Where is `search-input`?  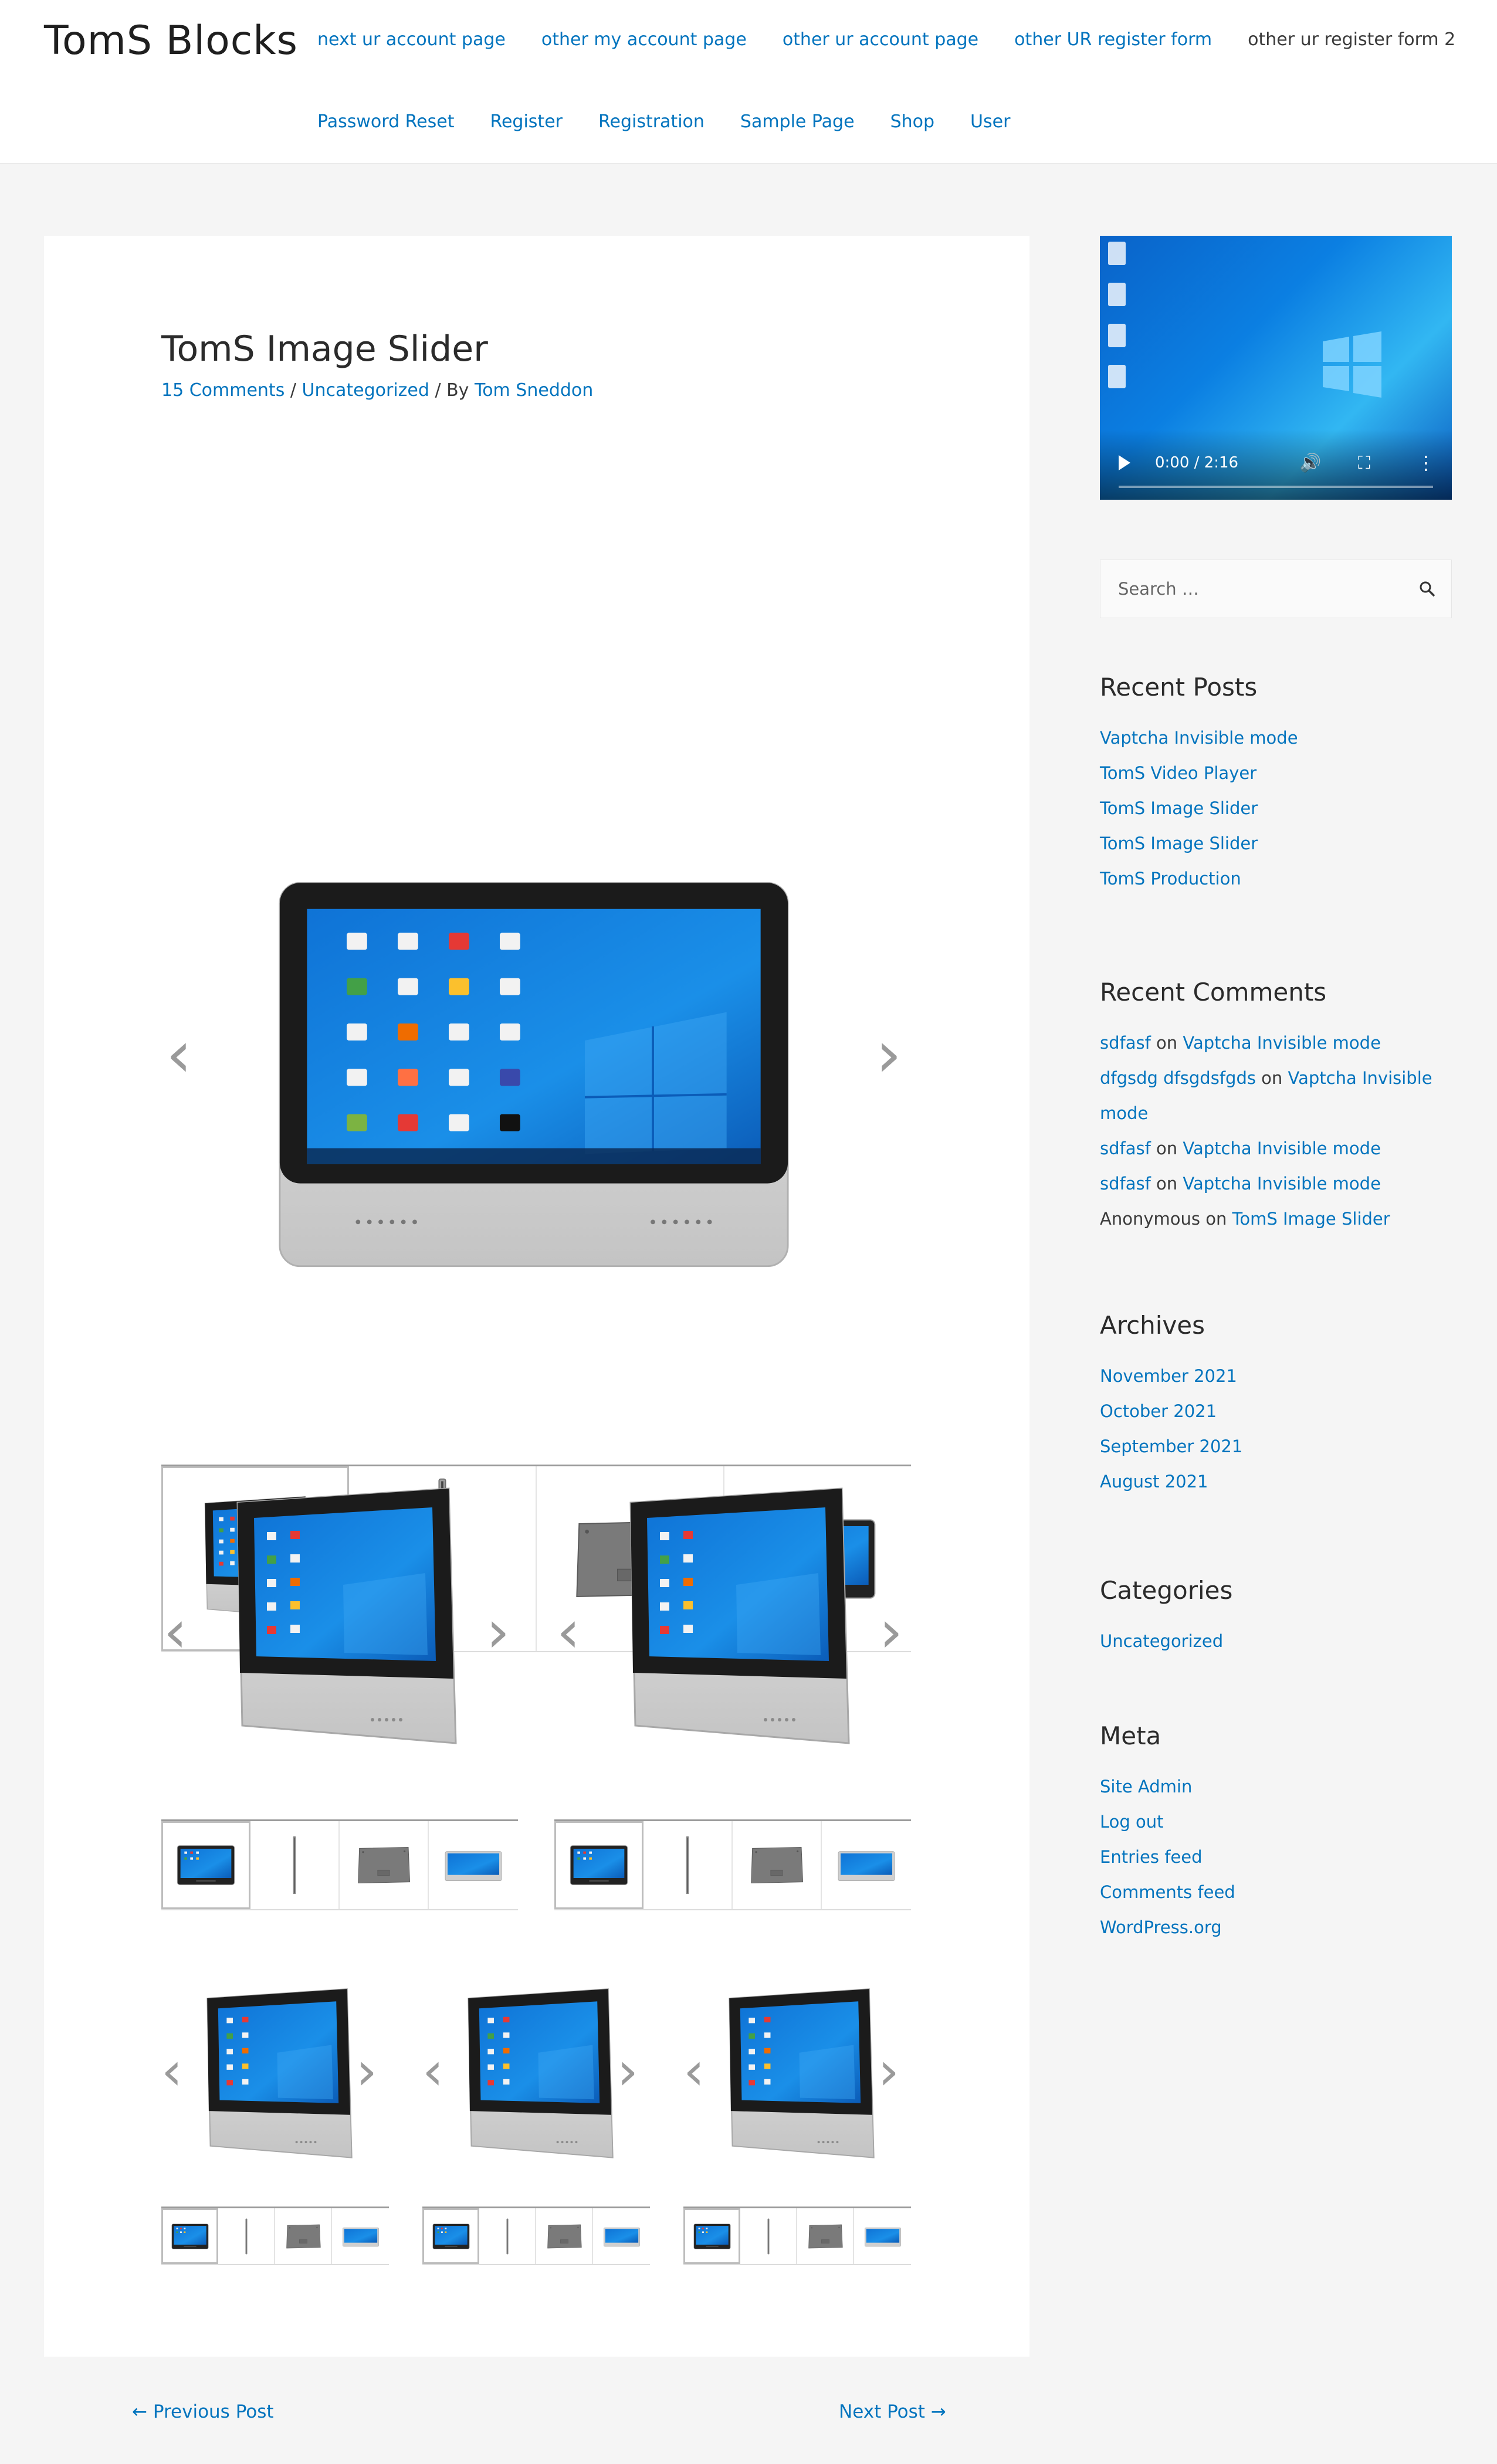
search-input is located at coordinates (1253, 589).